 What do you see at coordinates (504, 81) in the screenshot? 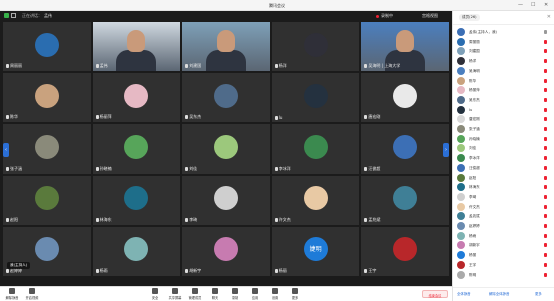
I see `member-list-item: 陈华` at bounding box center [504, 81].